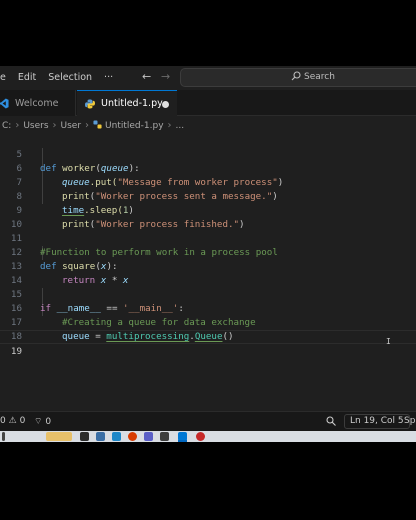 The width and height of the screenshot is (416, 520). Describe the element at coordinates (182, 441) in the screenshot. I see `active-app-indicator` at that location.